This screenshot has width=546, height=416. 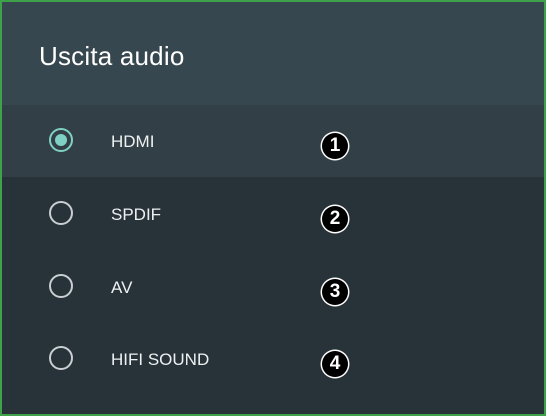 What do you see at coordinates (335, 146) in the screenshot?
I see `number-badge: 1` at bounding box center [335, 146].